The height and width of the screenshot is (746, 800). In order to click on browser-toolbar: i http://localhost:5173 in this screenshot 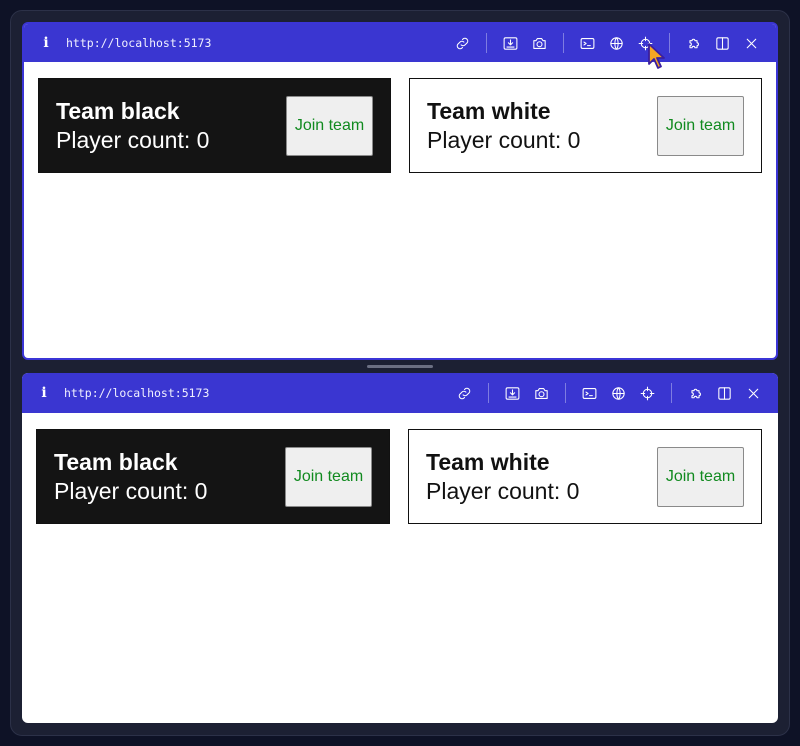, I will do `click(400, 393)`.